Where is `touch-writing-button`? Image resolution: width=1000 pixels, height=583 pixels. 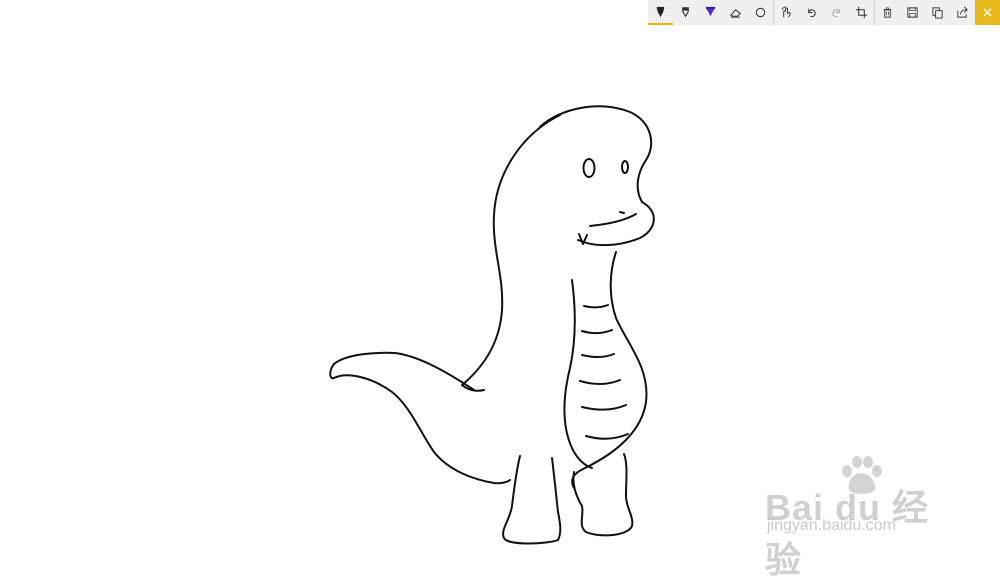 touch-writing-button is located at coordinates (786, 12).